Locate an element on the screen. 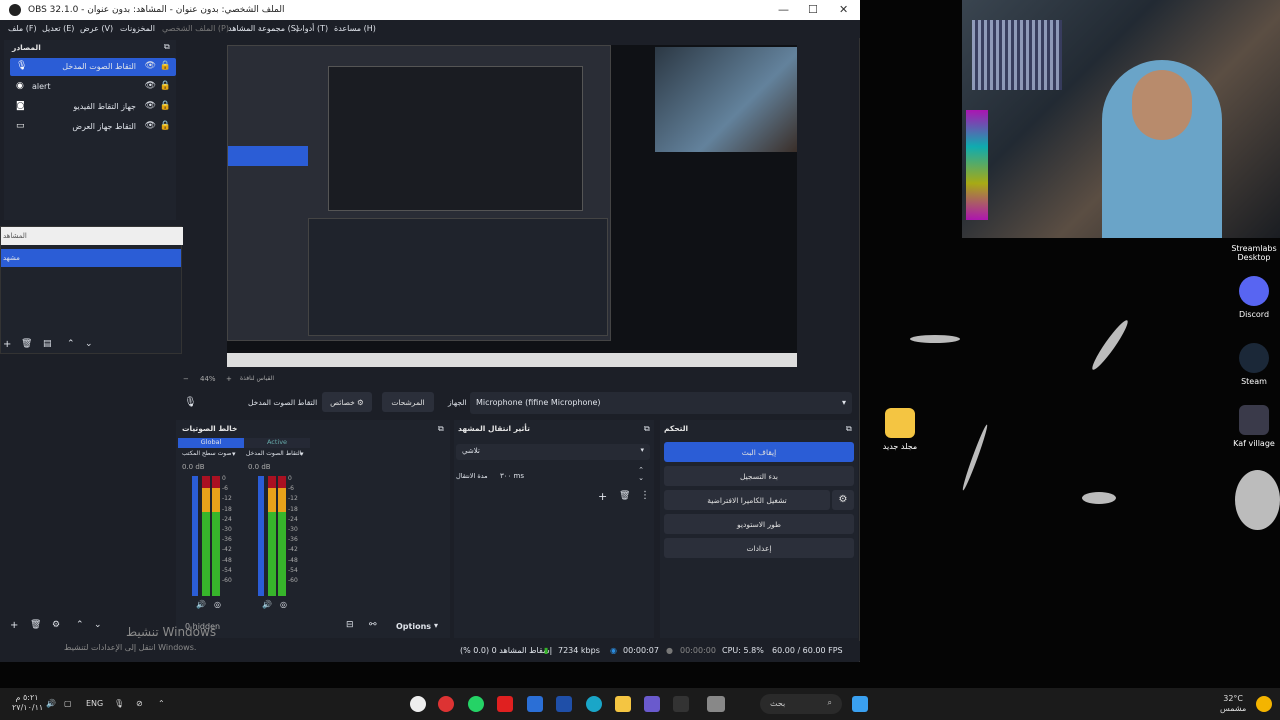 This screenshot has height=720, width=1280. filter-icon: ▤ is located at coordinates (47, 344).